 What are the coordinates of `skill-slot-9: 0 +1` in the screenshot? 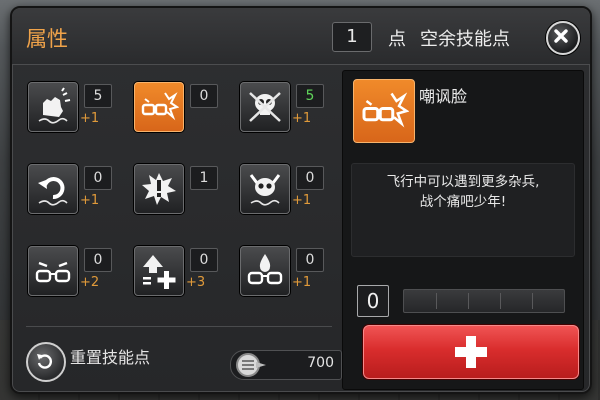 It's located at (286, 273).